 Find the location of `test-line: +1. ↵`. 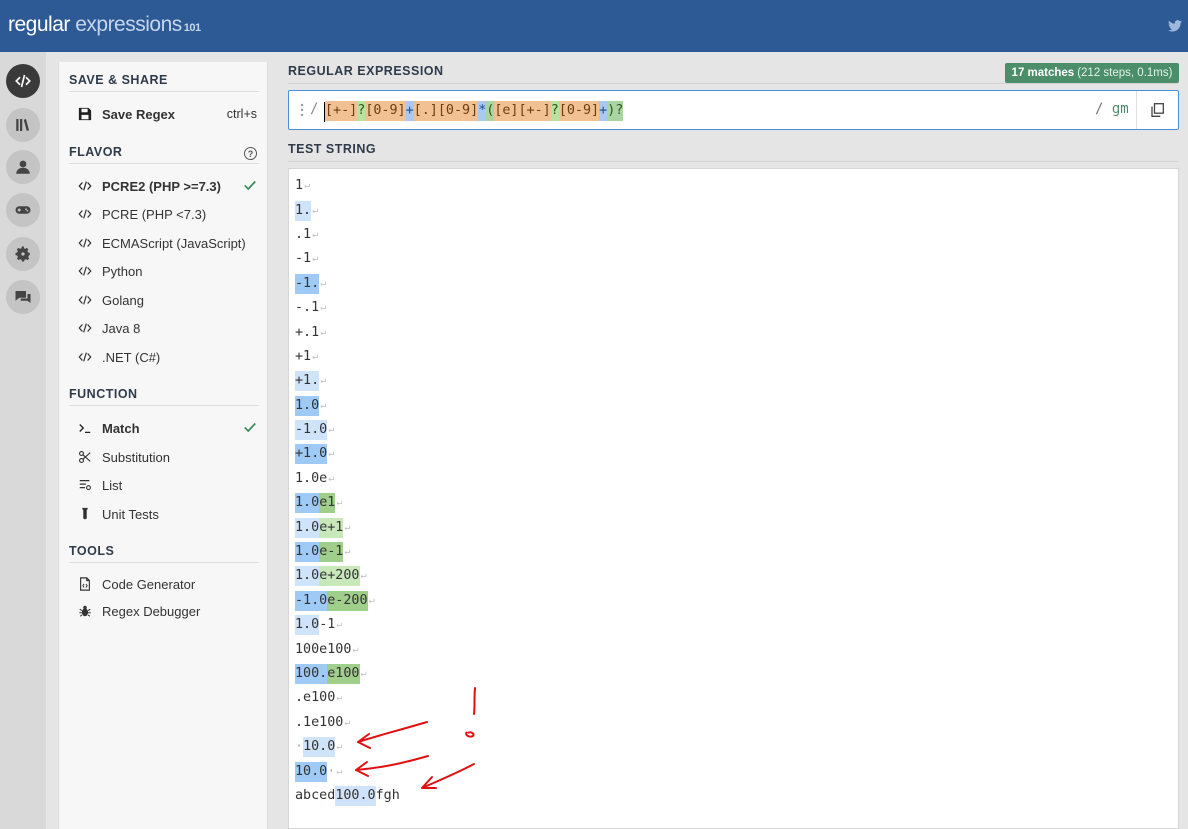

test-line: +1. ↵ is located at coordinates (347, 381).